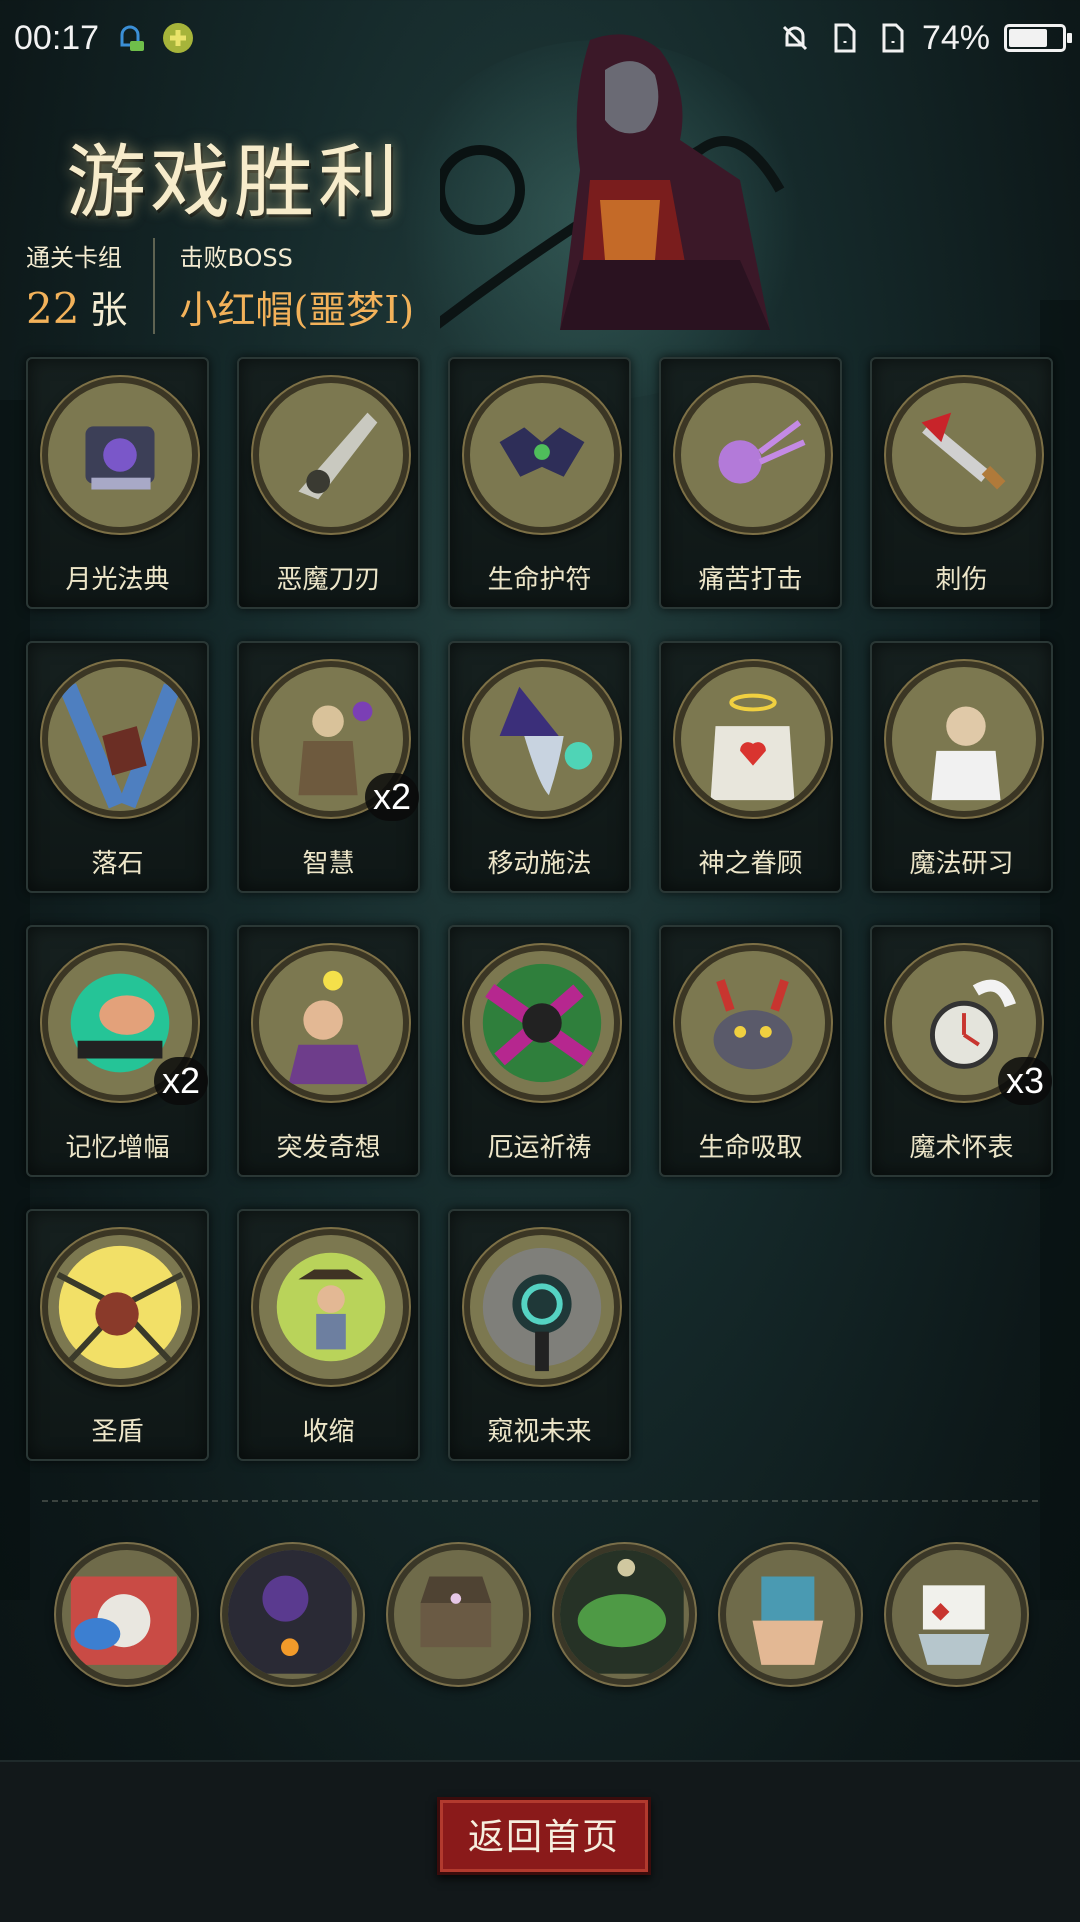  I want to click on card-tile: 神之眷顾, so click(750, 767).